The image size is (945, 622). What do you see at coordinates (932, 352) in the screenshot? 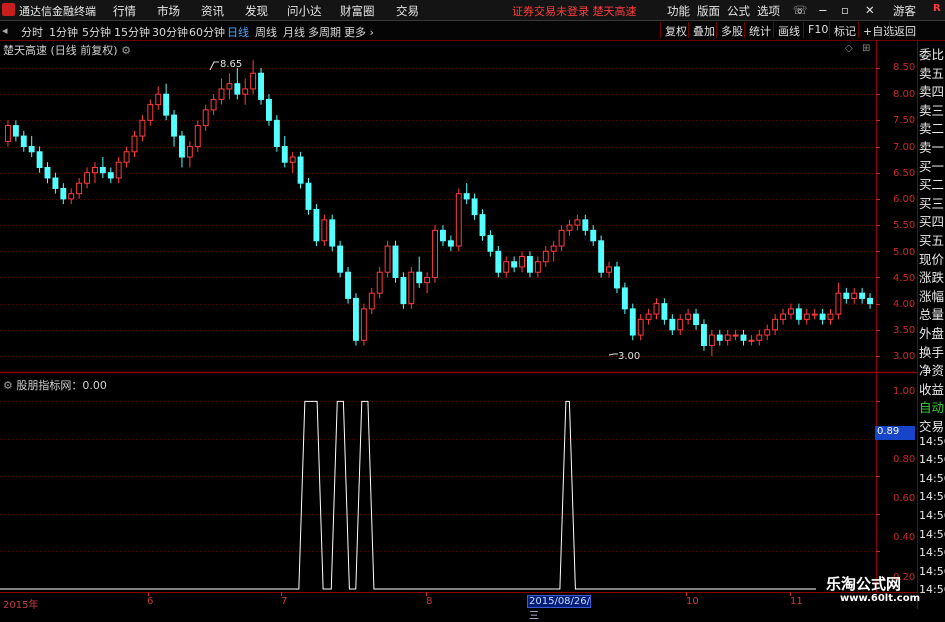
I see `quote-field-label: 换手` at bounding box center [932, 352].